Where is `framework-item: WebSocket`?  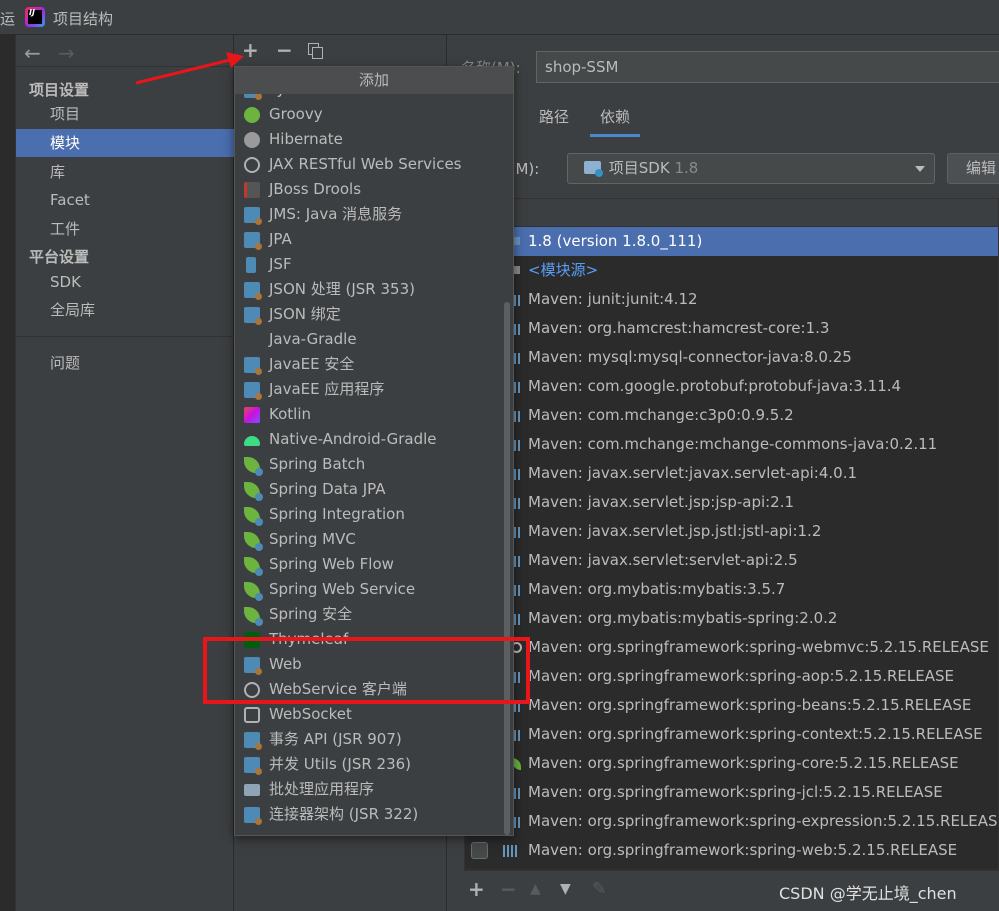 framework-item: WebSocket is located at coordinates (368, 714).